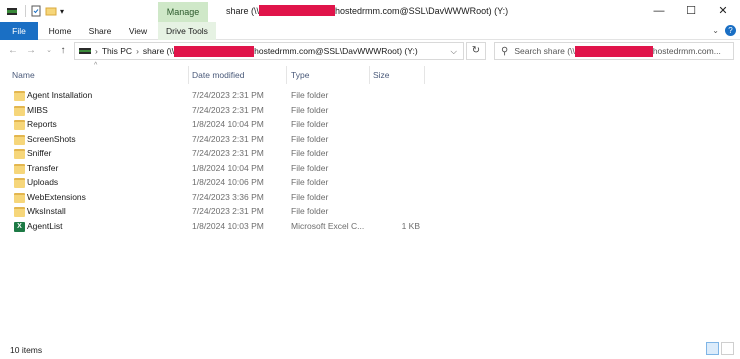 This screenshot has height=359, width=740. Describe the element at coordinates (218, 75) in the screenshot. I see `column-header-date: Date modified` at that location.